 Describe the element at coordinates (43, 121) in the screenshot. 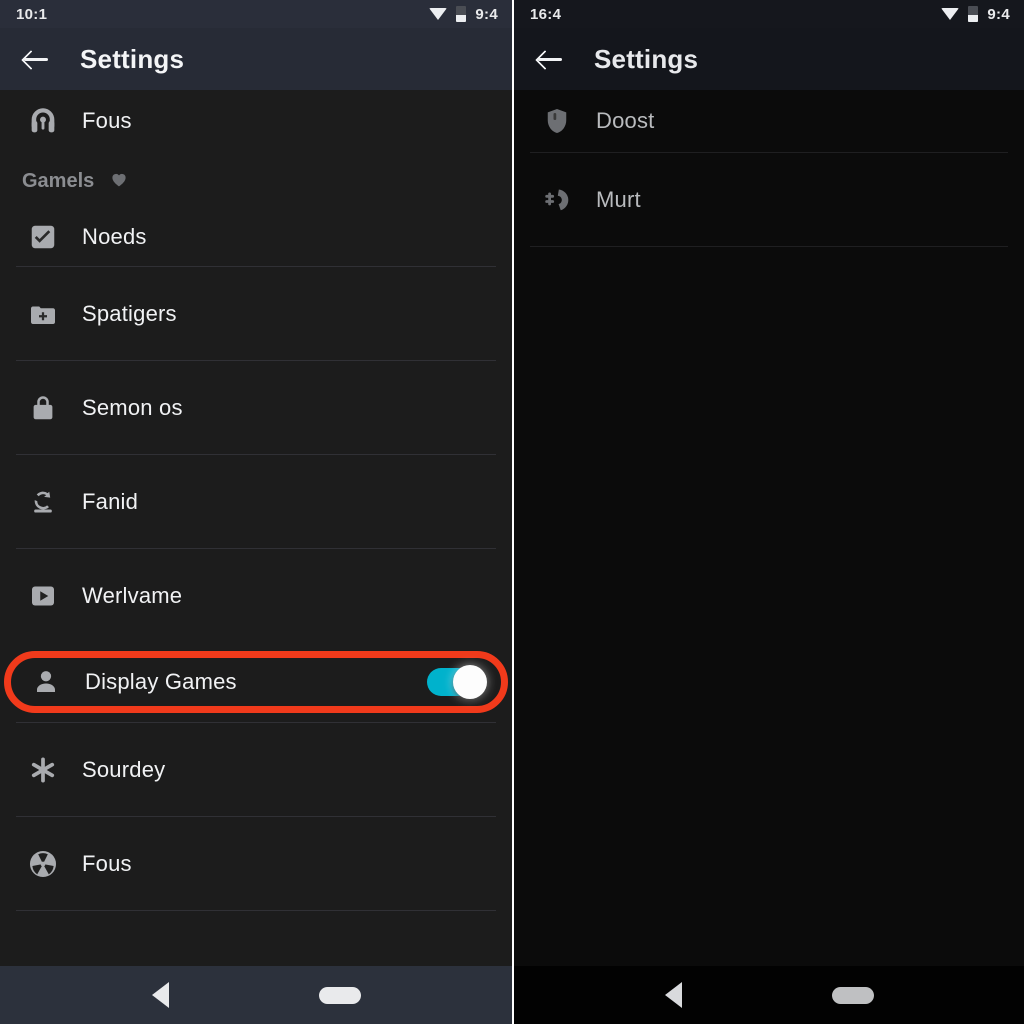

I see `headphones-icon` at that location.